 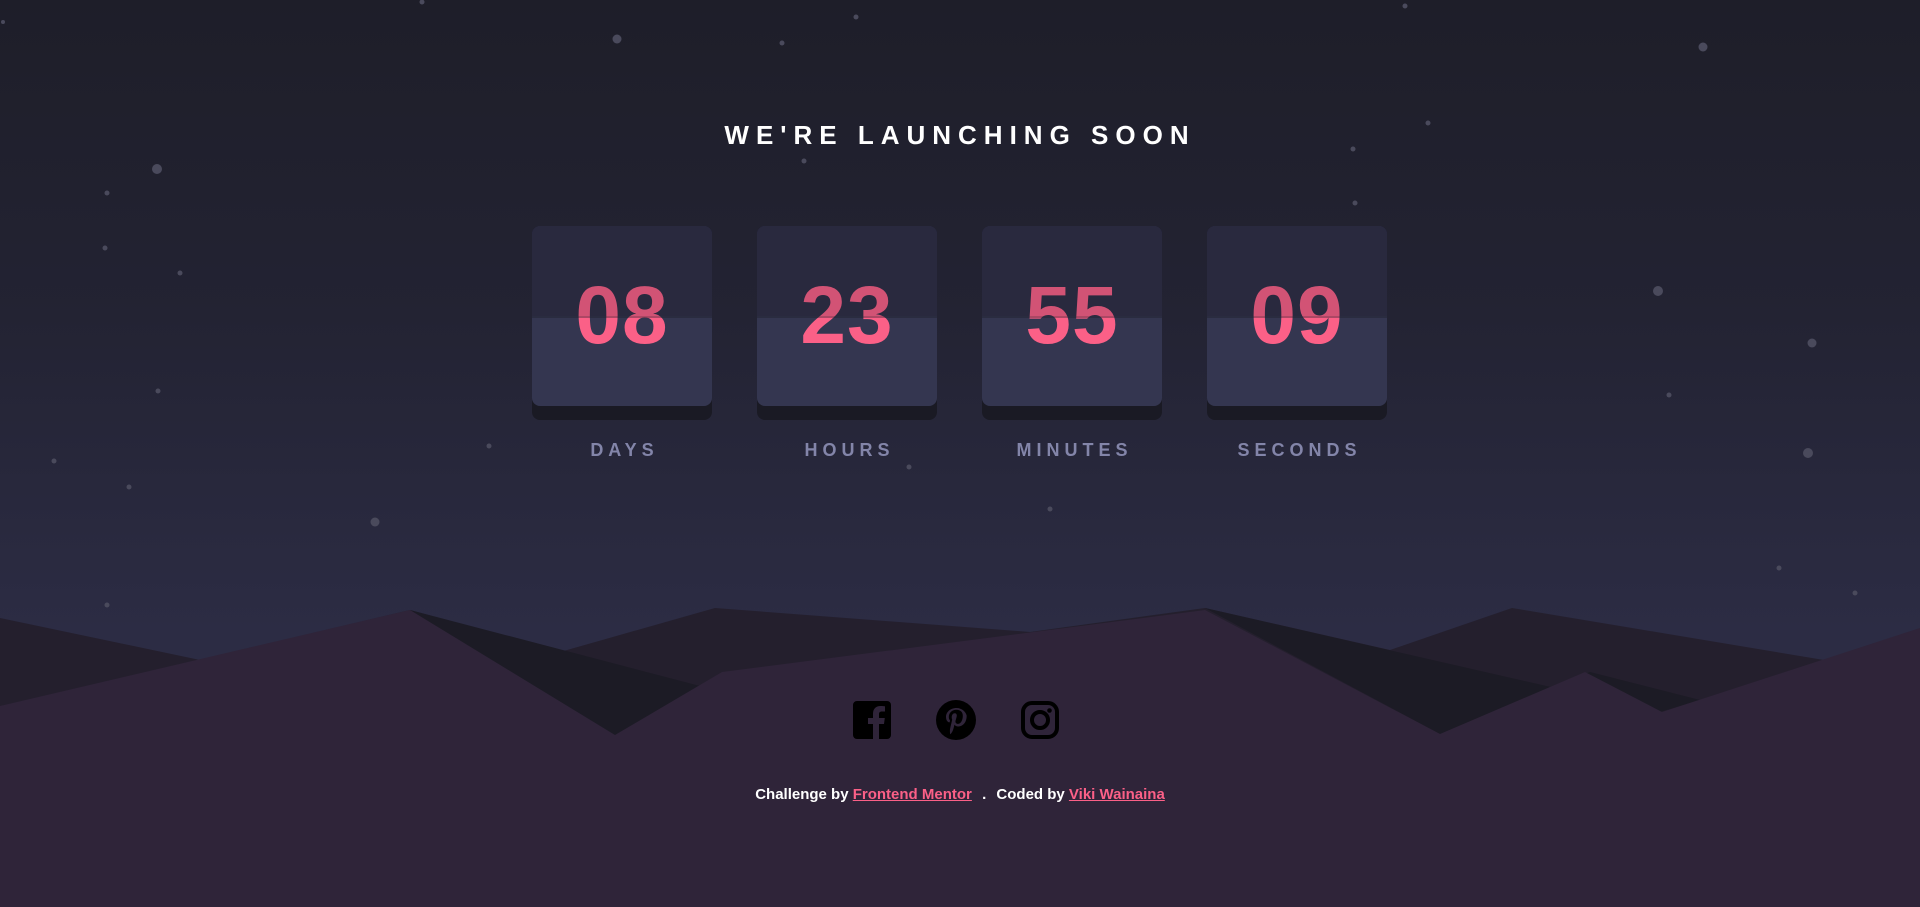 I want to click on flip-card-face: 09, so click(x=1297, y=316).